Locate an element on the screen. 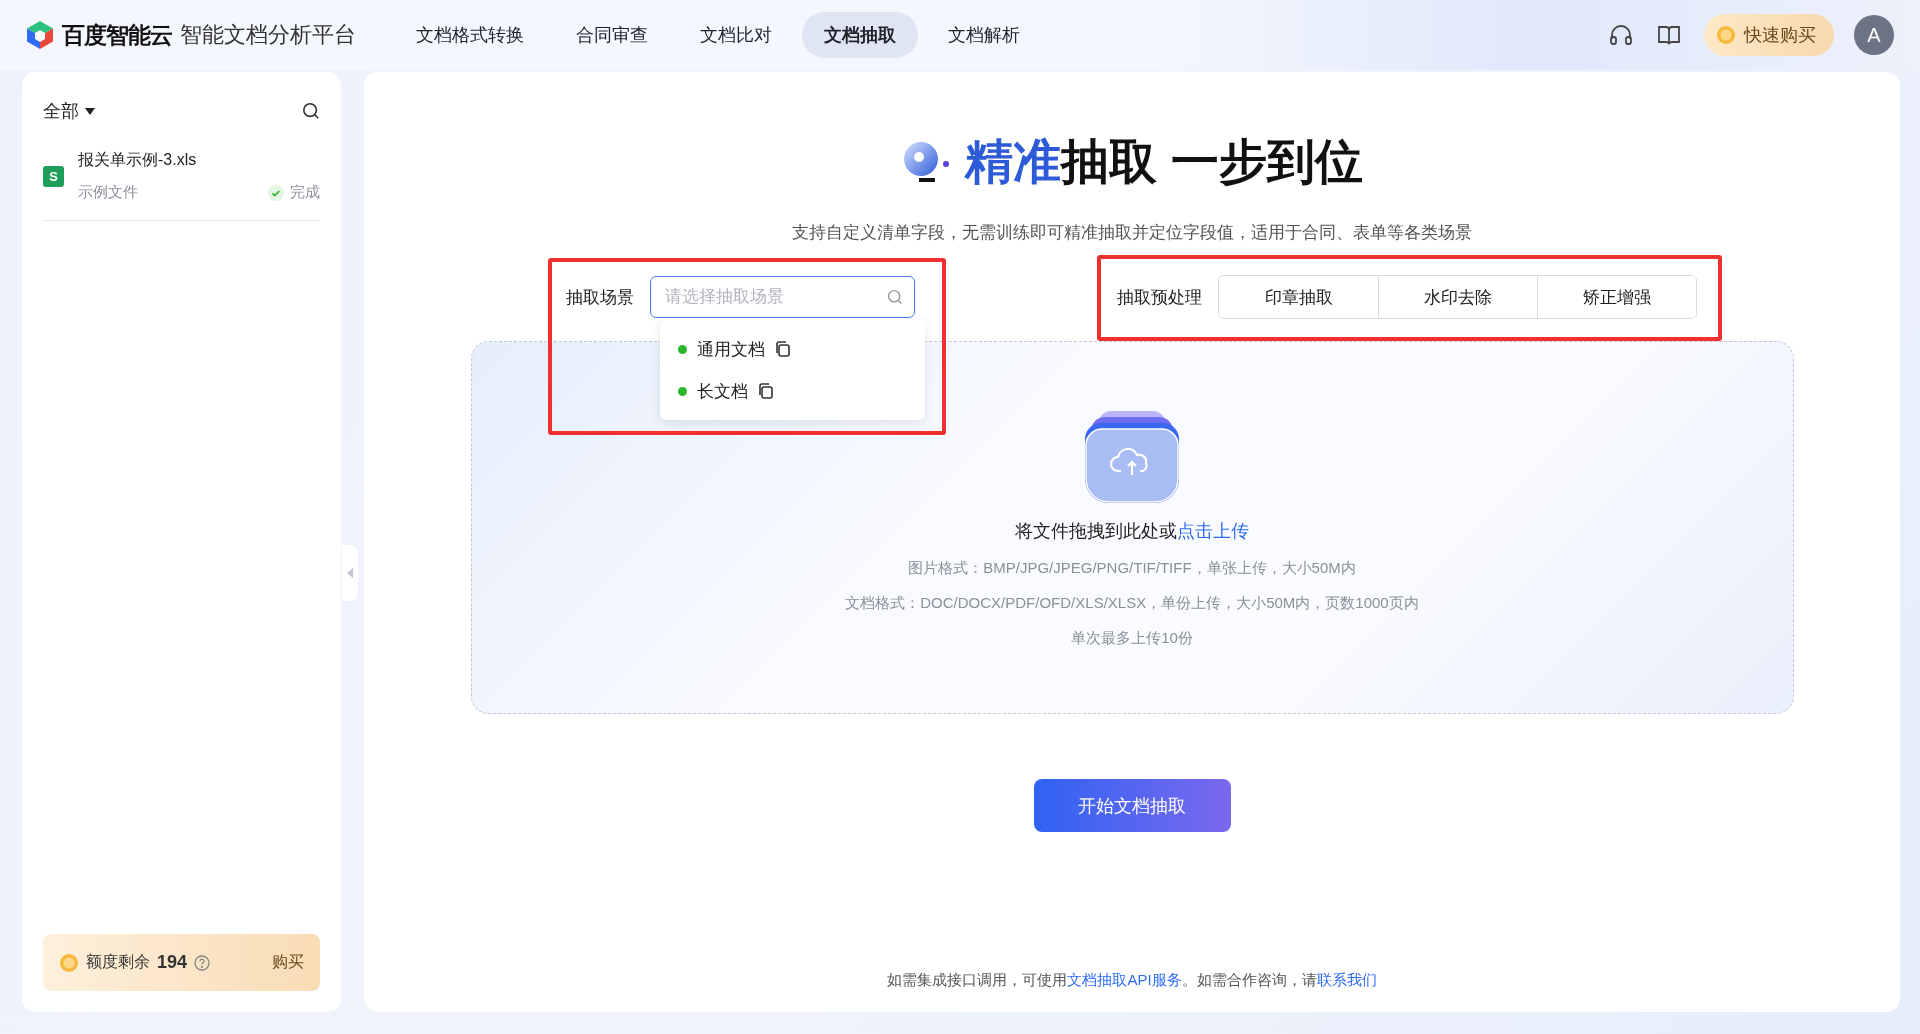  filter-dropdown: 全部 is located at coordinates (69, 111).